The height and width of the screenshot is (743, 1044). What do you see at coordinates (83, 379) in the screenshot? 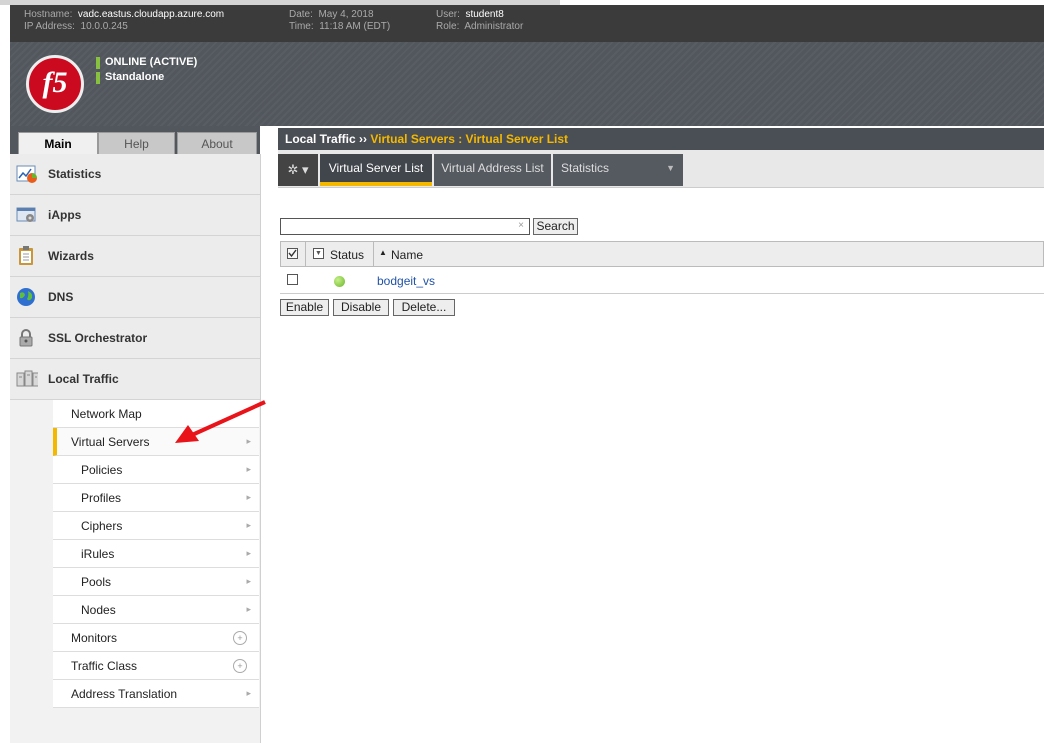
I see `sidebar-section-label: Local Traffic` at bounding box center [83, 379].